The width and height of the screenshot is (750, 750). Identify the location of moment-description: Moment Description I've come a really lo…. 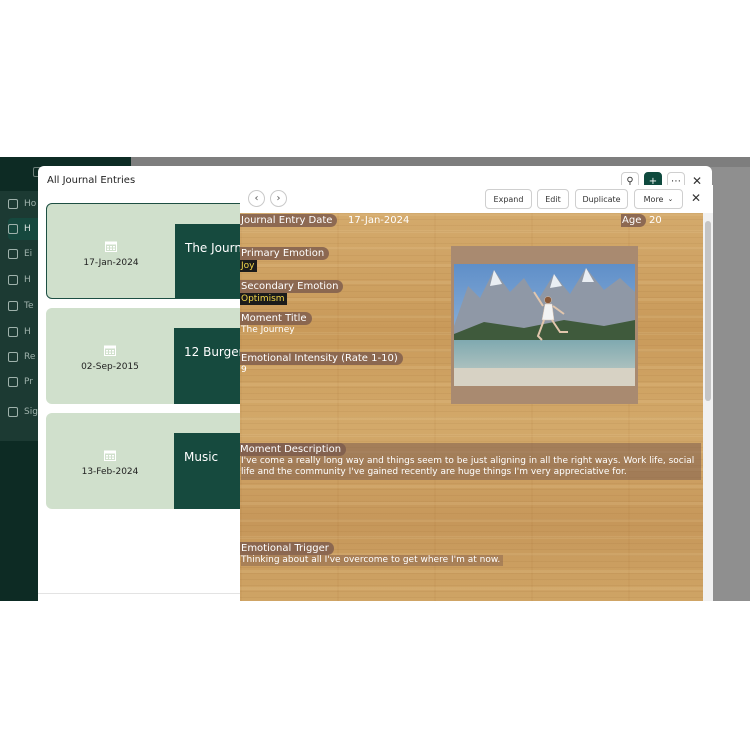
(470, 461).